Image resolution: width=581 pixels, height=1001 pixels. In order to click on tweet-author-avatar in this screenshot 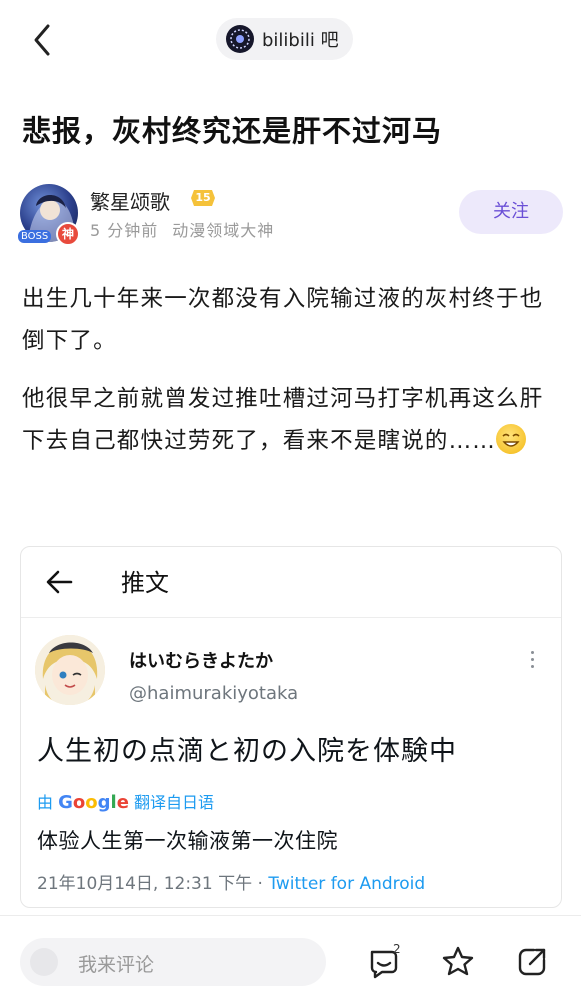, I will do `click(70, 670)`.